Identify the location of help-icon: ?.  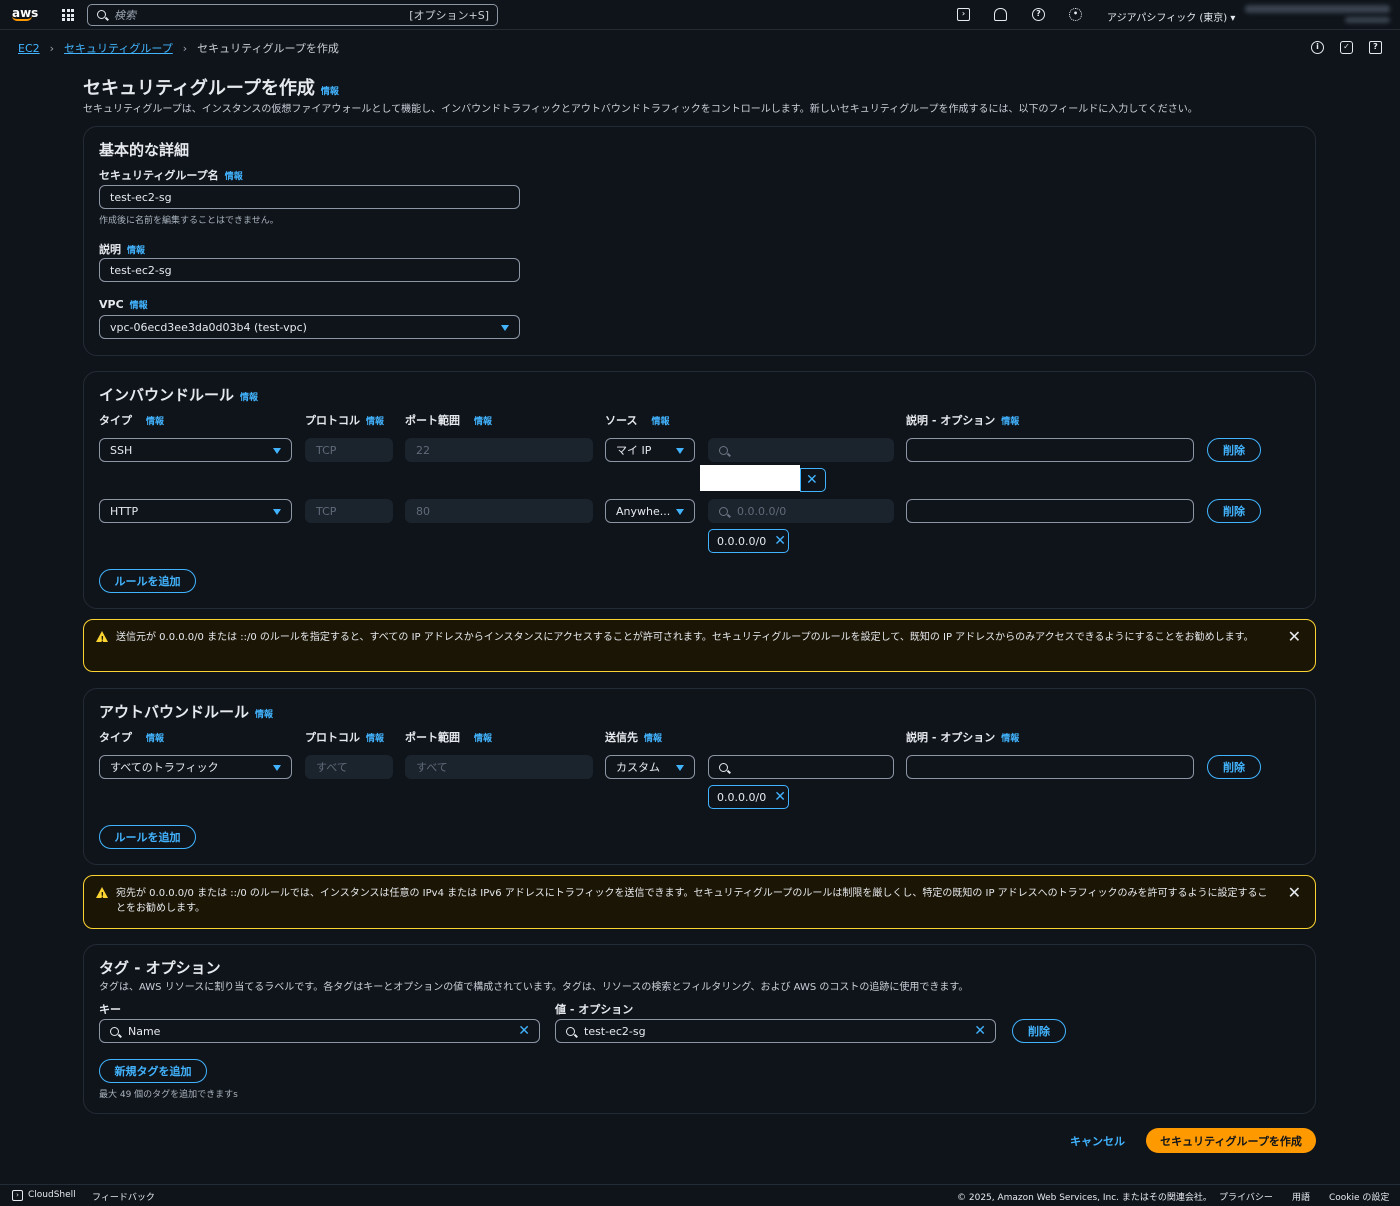
(1038, 14).